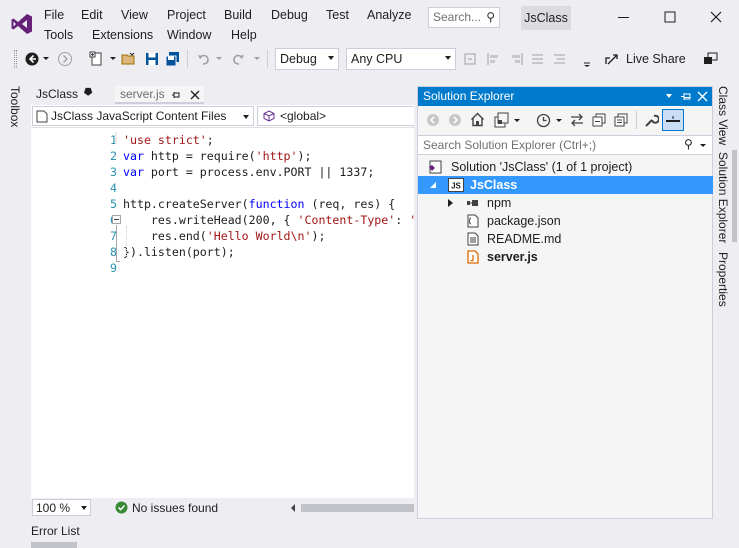  Describe the element at coordinates (61, 507) in the screenshot. I see `zoom-combo: 100 %` at that location.